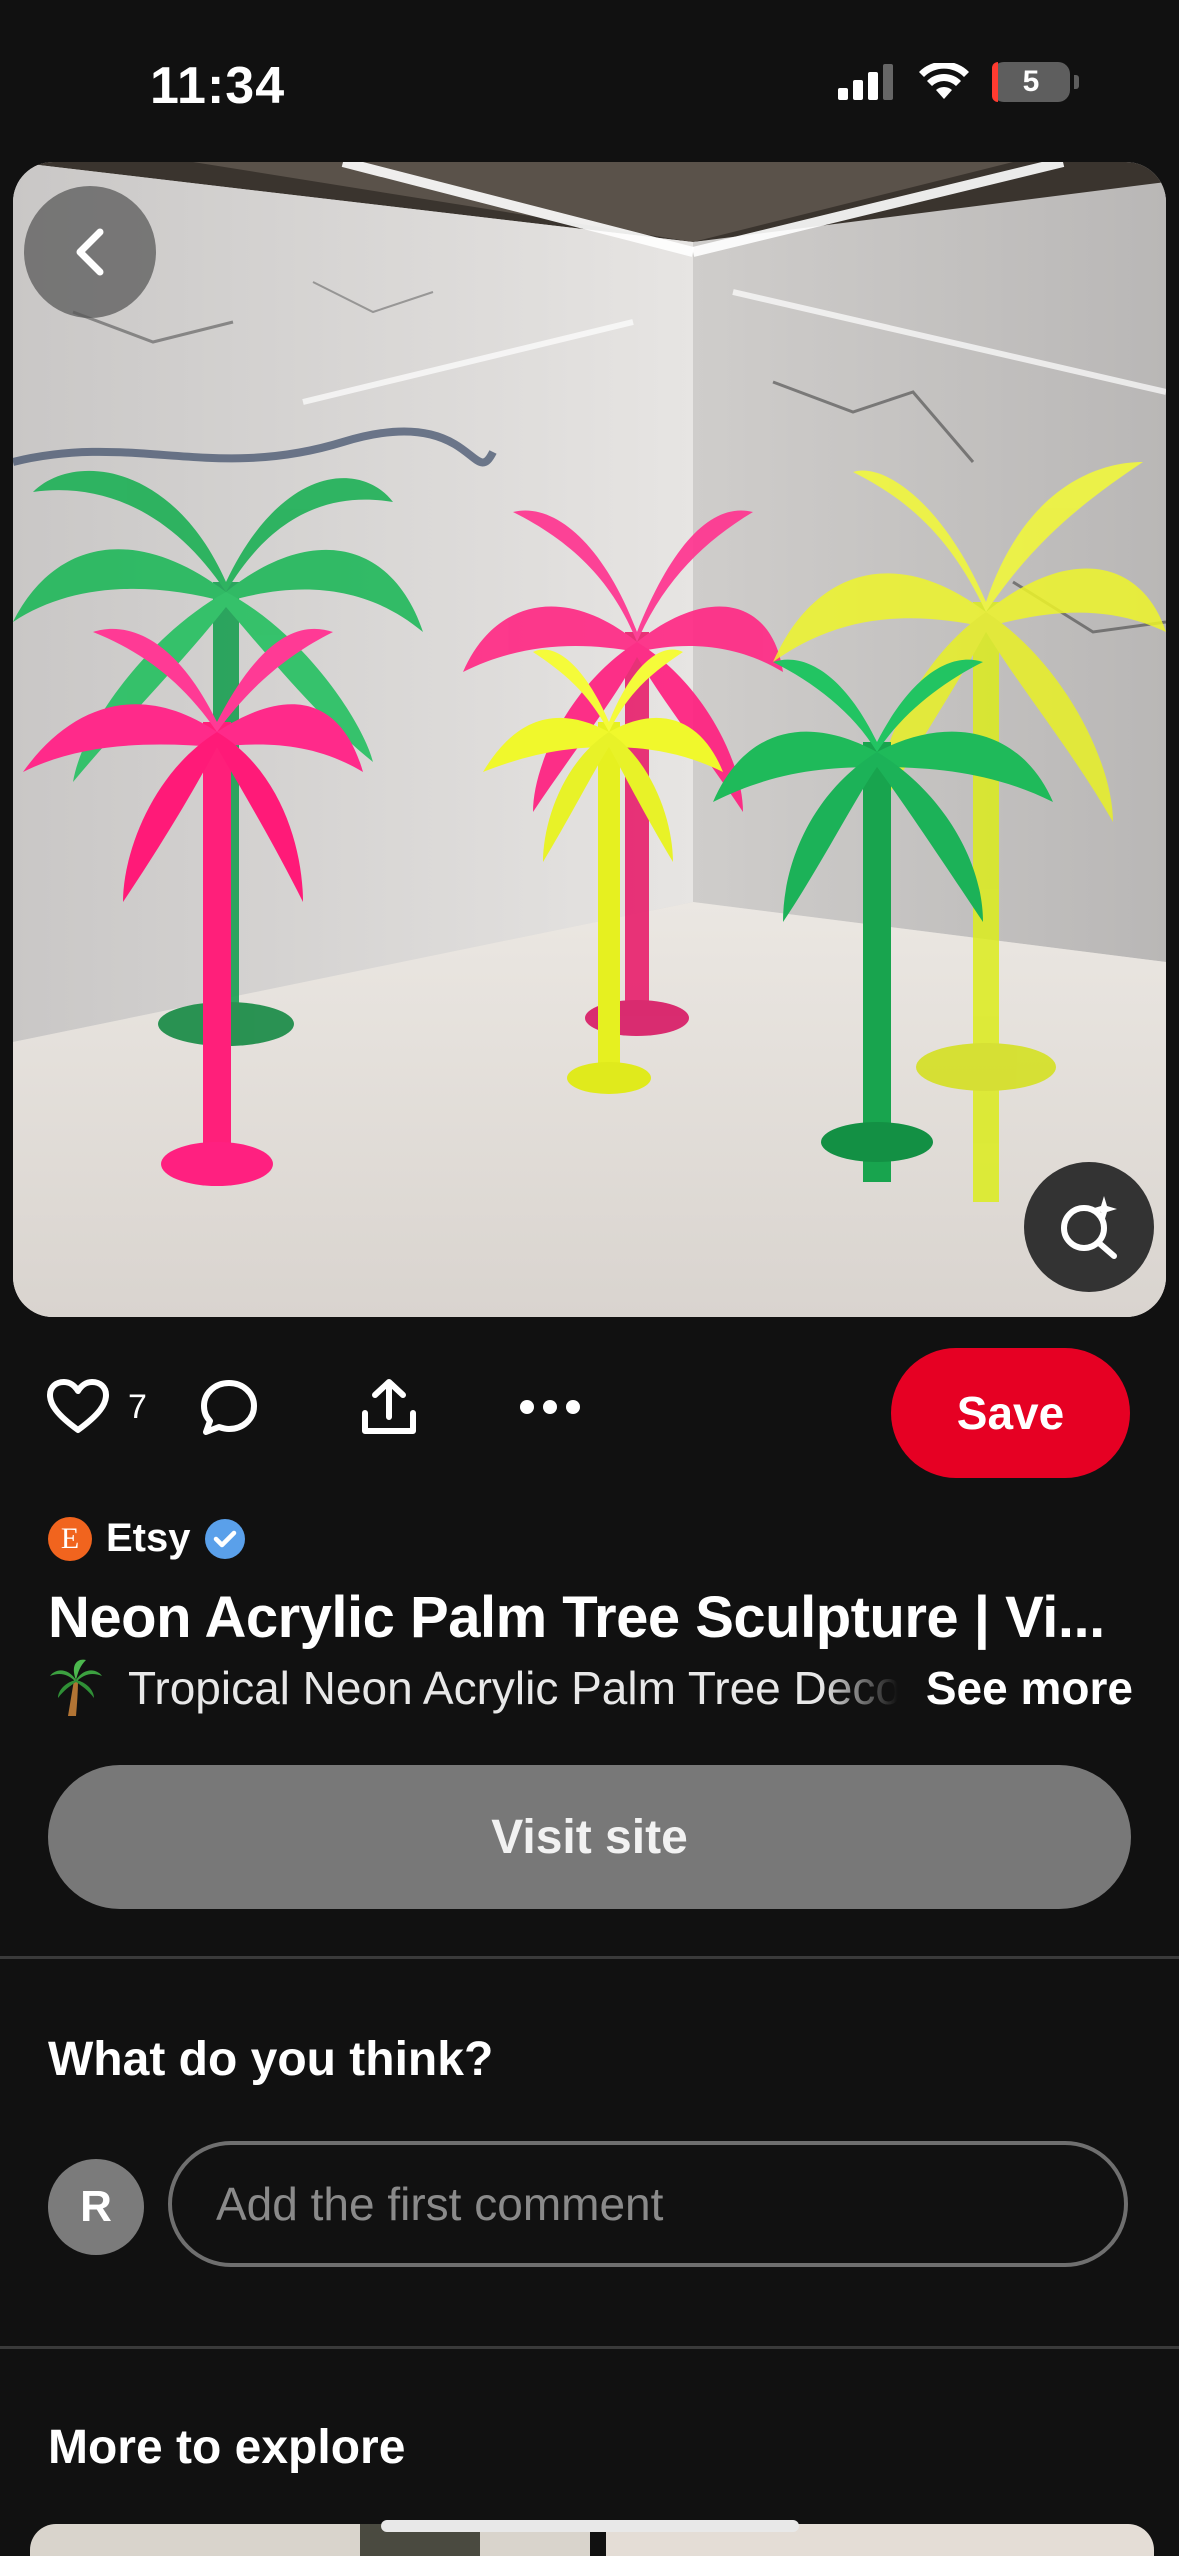  I want to click on see-more-link: See more, so click(1029, 1688).